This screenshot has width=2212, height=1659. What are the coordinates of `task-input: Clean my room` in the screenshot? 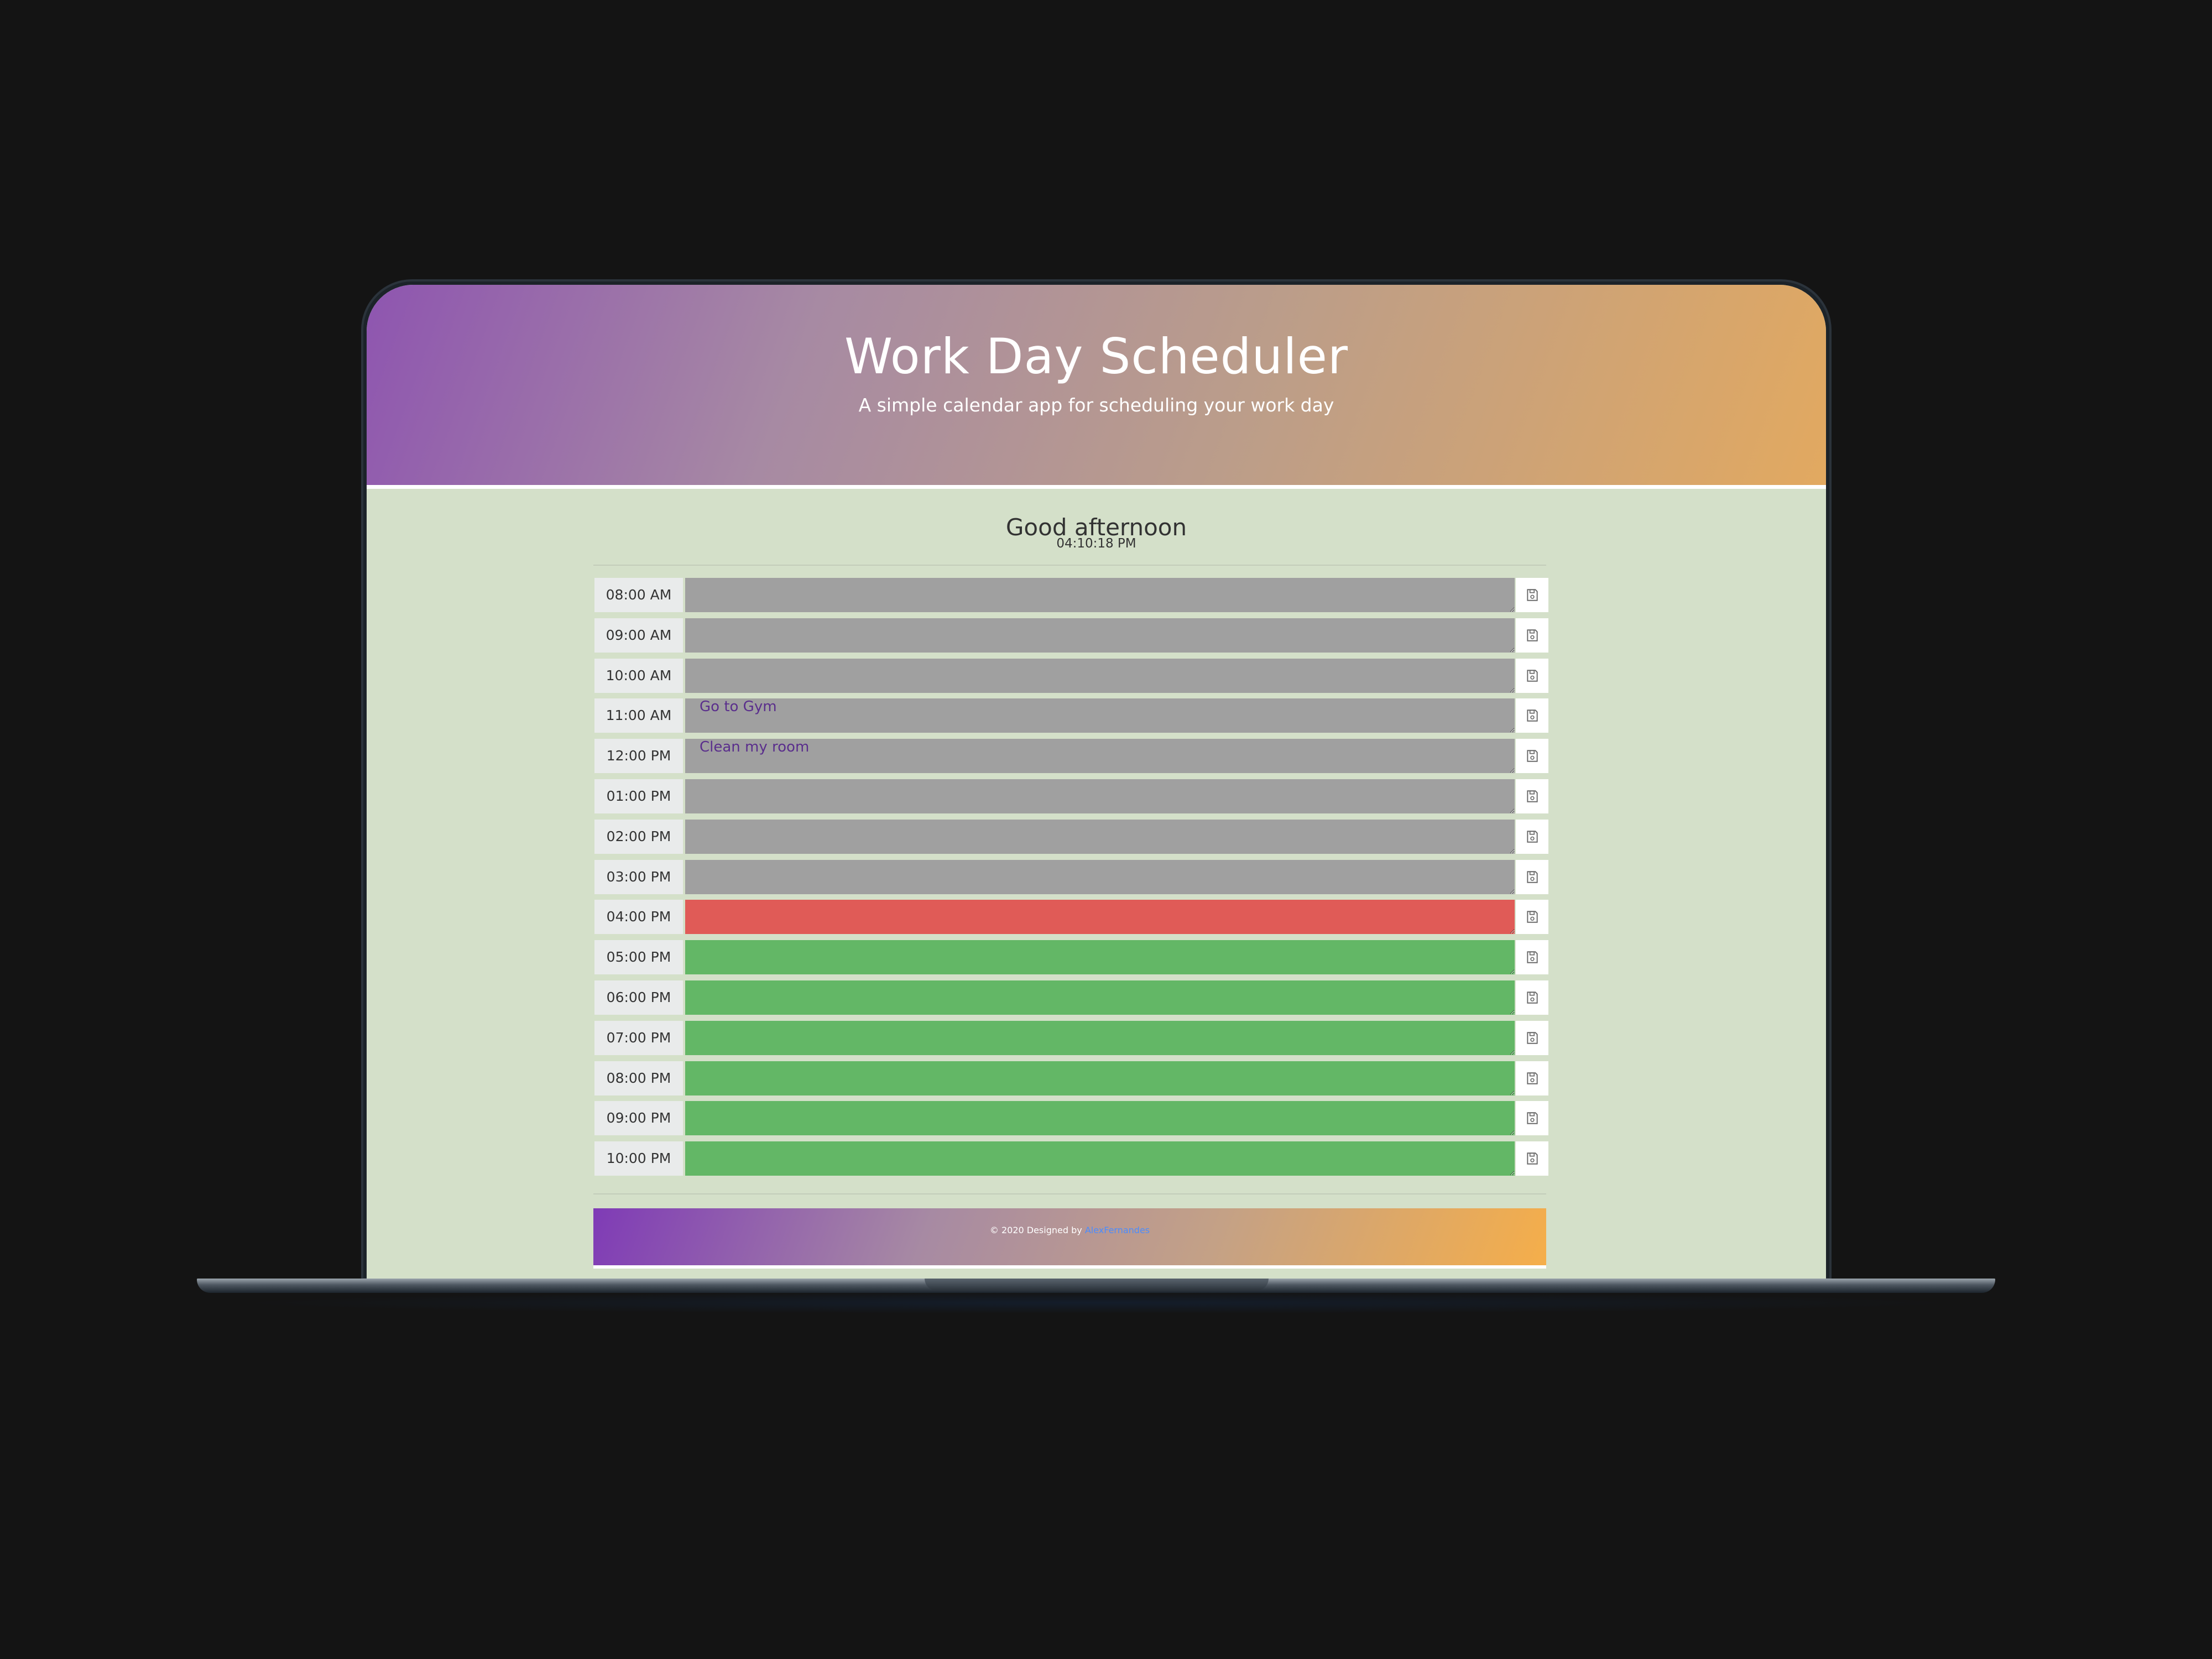 It's located at (1100, 757).